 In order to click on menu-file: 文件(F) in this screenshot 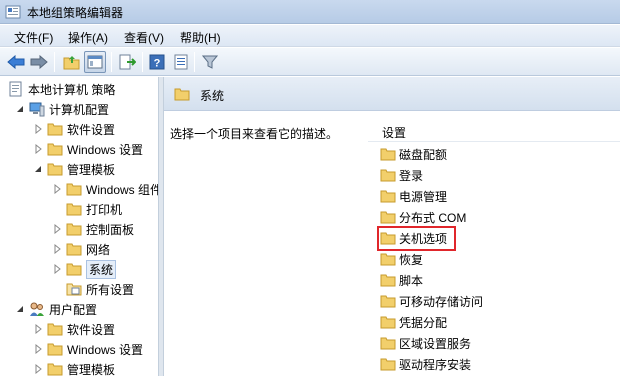, I will do `click(33, 37)`.